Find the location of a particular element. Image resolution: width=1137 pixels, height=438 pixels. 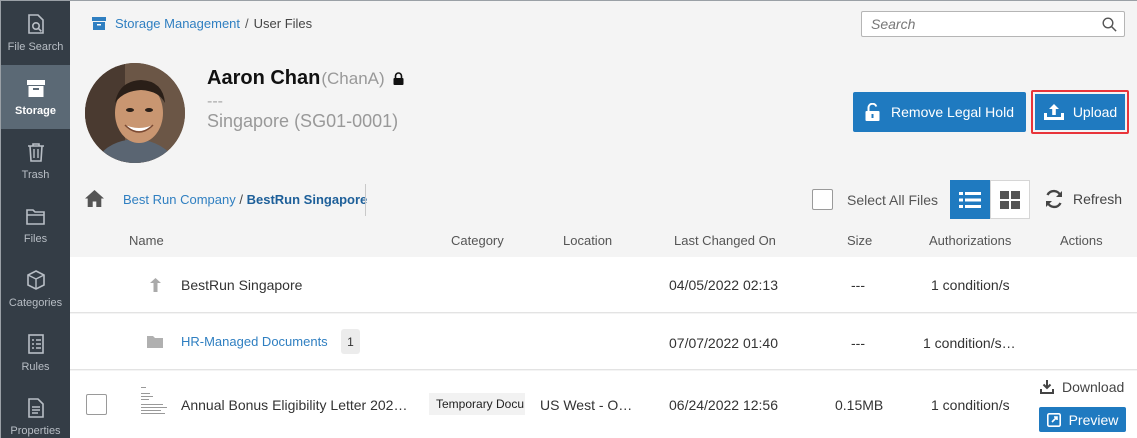

grid-view-button is located at coordinates (1010, 199).